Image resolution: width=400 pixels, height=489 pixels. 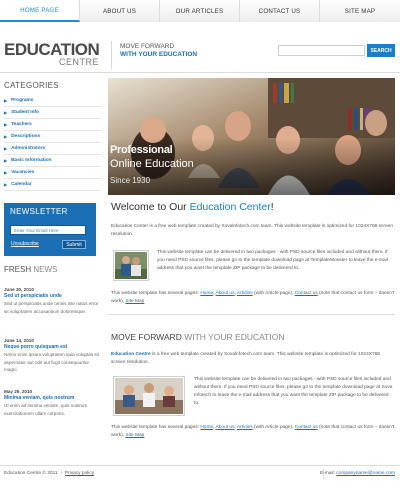 What do you see at coordinates (146, 337) in the screenshot?
I see `move-forward-heading-a: MOVE FORWARD` at bounding box center [146, 337].